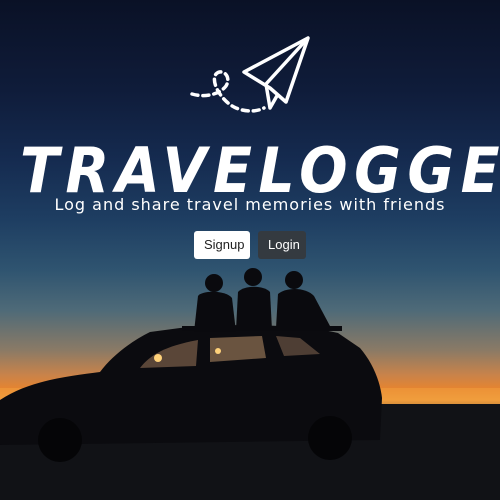 The width and height of the screenshot is (500, 500). I want to click on signup-button: Signup, so click(222, 245).